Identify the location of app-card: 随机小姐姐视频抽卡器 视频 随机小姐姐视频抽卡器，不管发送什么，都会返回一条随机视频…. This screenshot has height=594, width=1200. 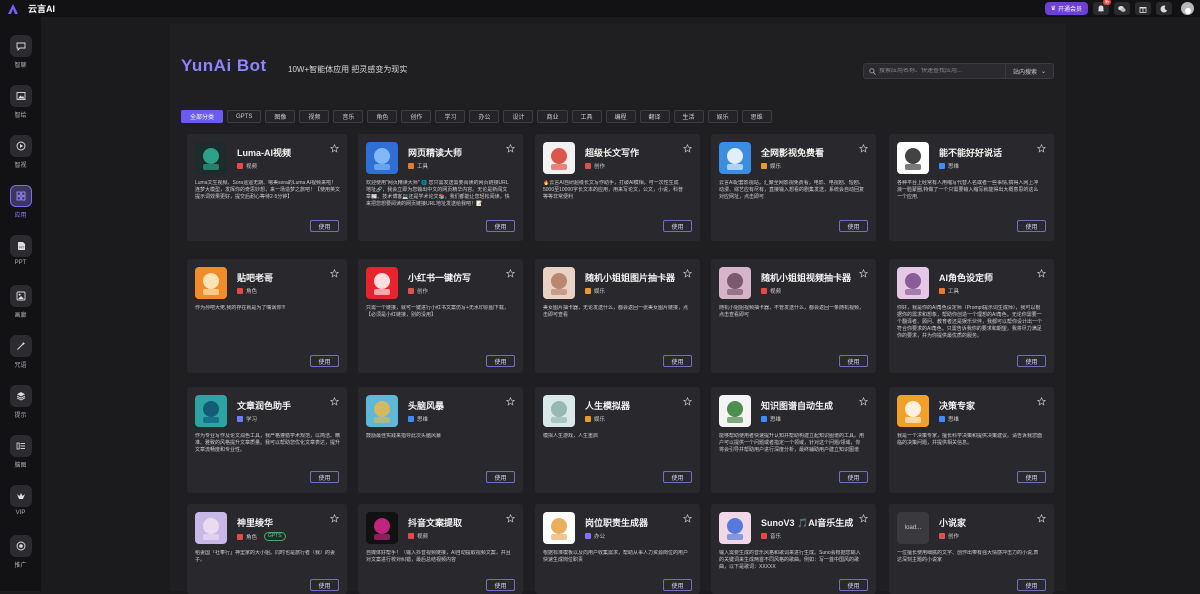
(793, 316).